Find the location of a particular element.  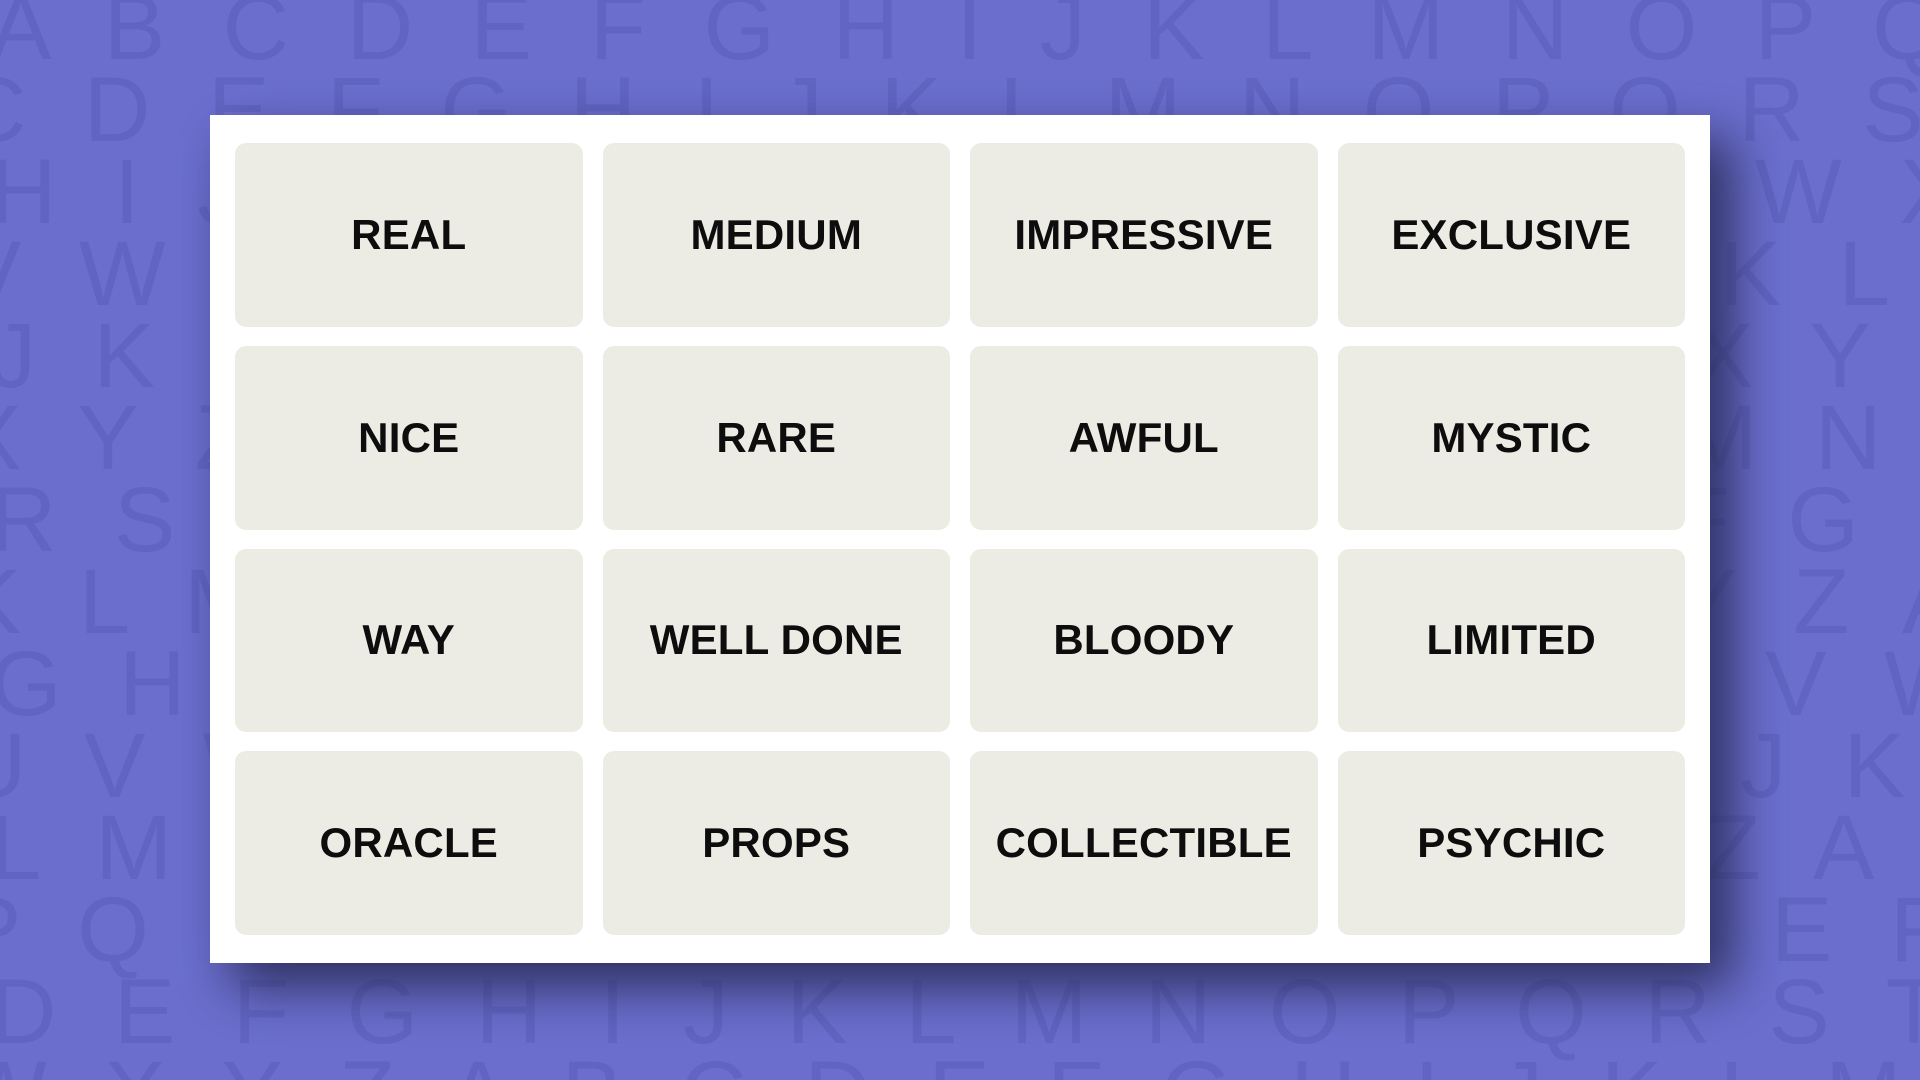

word-tile: WELL DONE is located at coordinates (776, 640).